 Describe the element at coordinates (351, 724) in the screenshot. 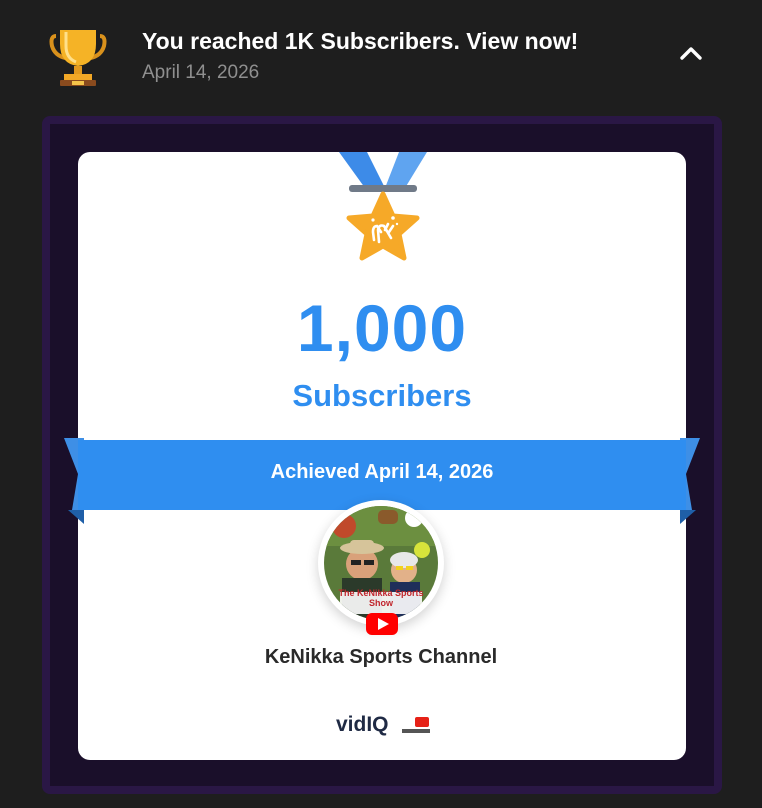

I see `vidiq-logo-vid: vid` at that location.